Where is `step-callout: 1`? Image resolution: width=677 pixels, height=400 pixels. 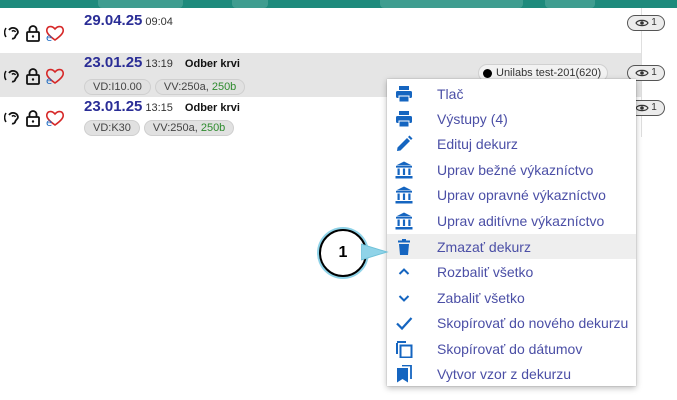 step-callout: 1 is located at coordinates (343, 253).